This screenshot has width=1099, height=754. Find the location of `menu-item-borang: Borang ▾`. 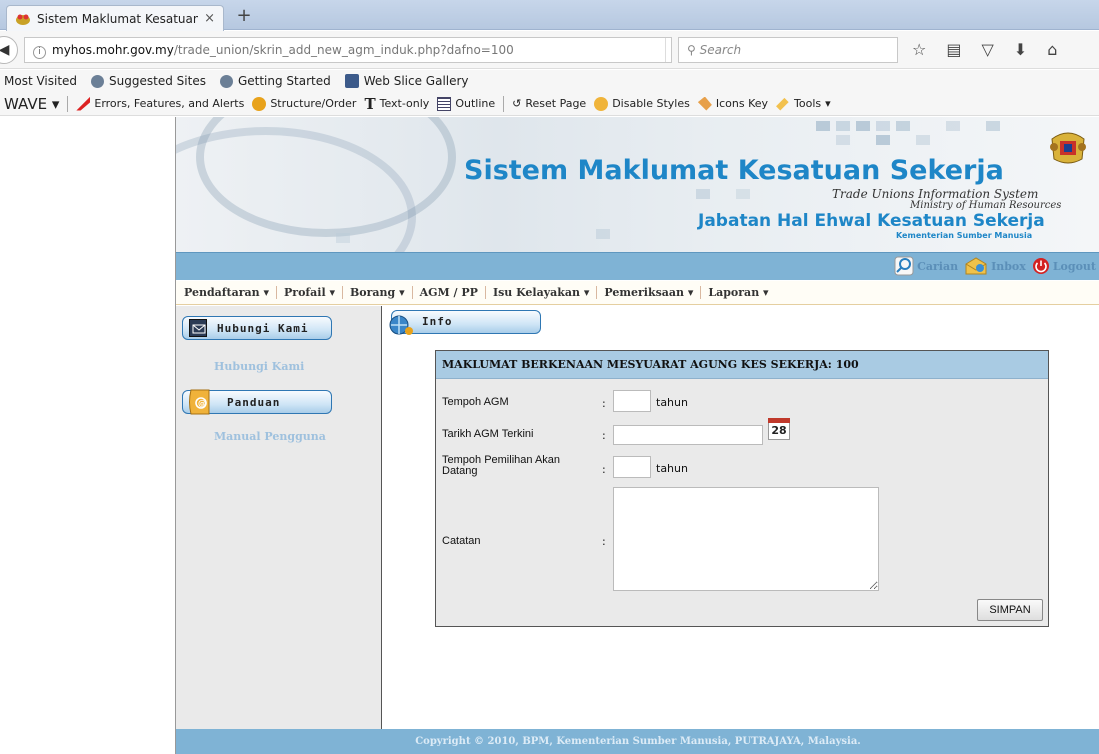

menu-item-borang: Borang ▾ is located at coordinates (378, 292).